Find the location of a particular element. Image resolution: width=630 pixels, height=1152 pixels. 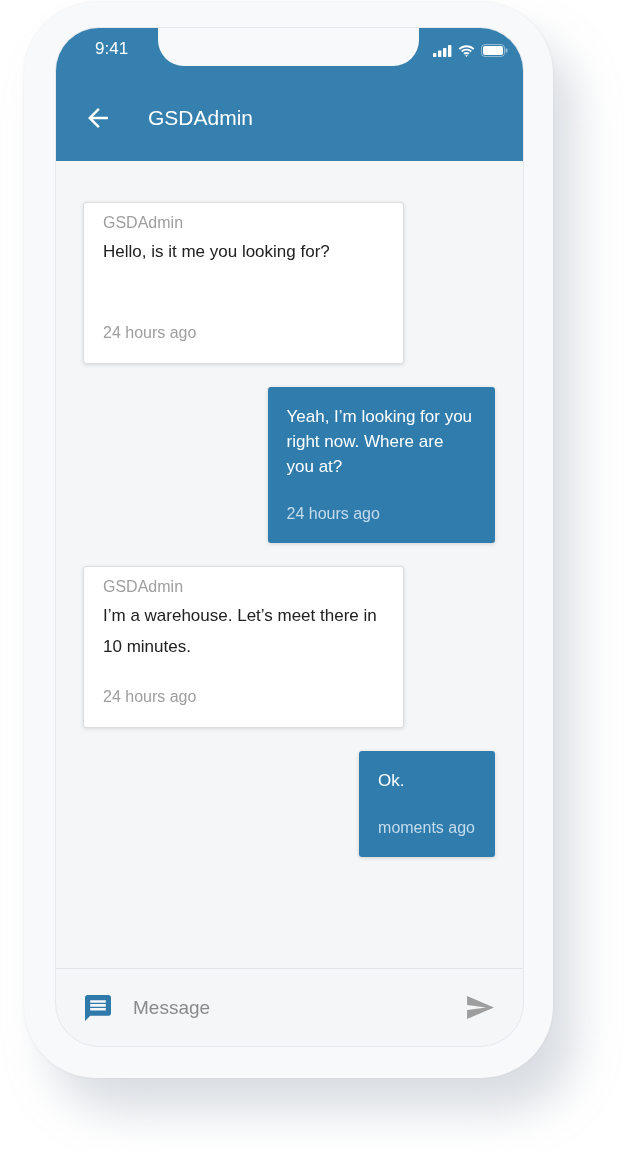

message-field: Message is located at coordinates (295, 1007).